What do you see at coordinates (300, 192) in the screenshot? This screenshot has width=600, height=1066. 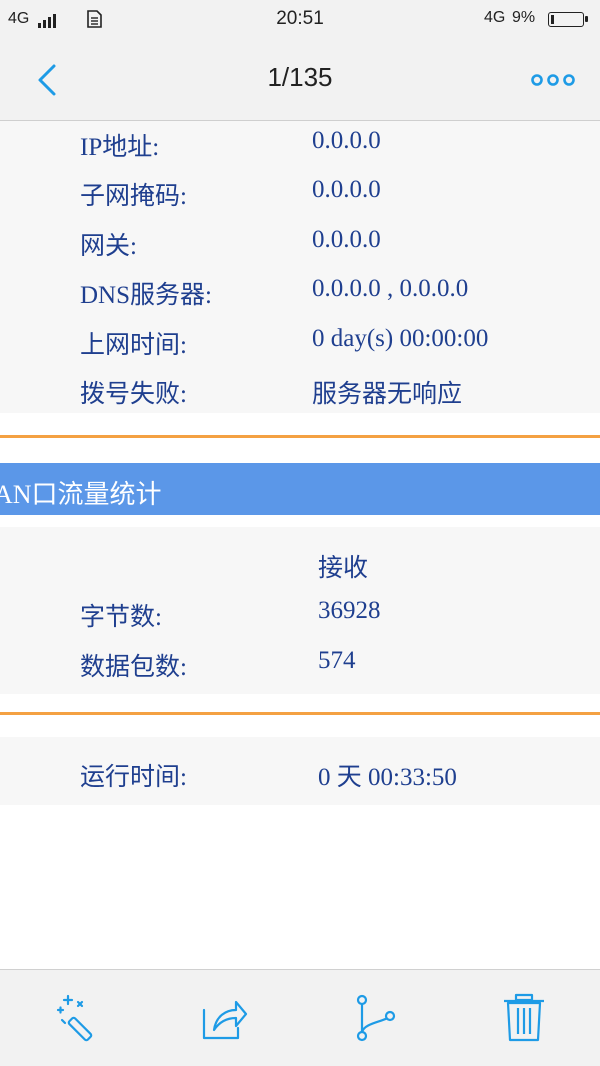 I see `info-row-subnet: 子网掩码: 0.0.0.0` at bounding box center [300, 192].